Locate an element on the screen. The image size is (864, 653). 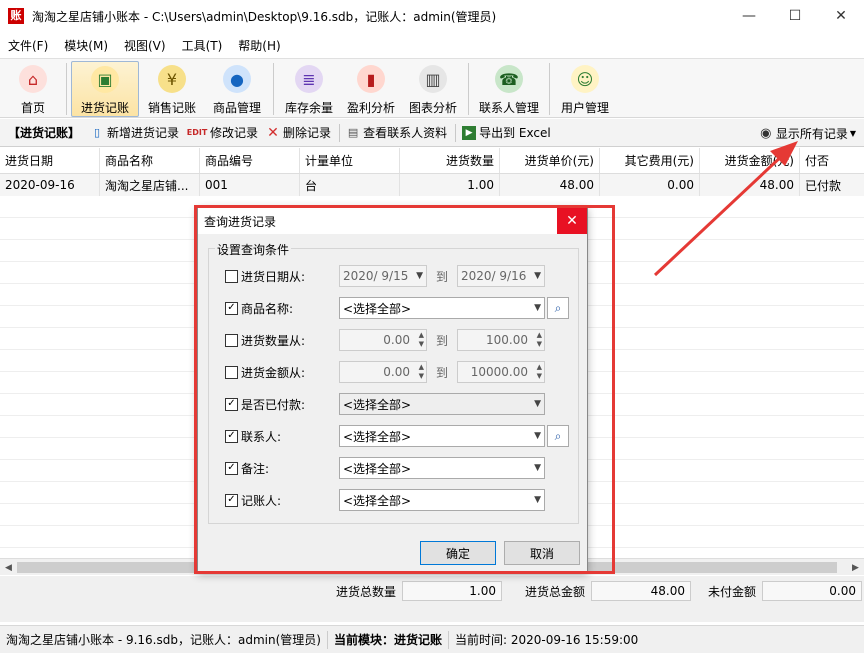
qty-label: 进货数量从: is located at coordinates (273, 340).